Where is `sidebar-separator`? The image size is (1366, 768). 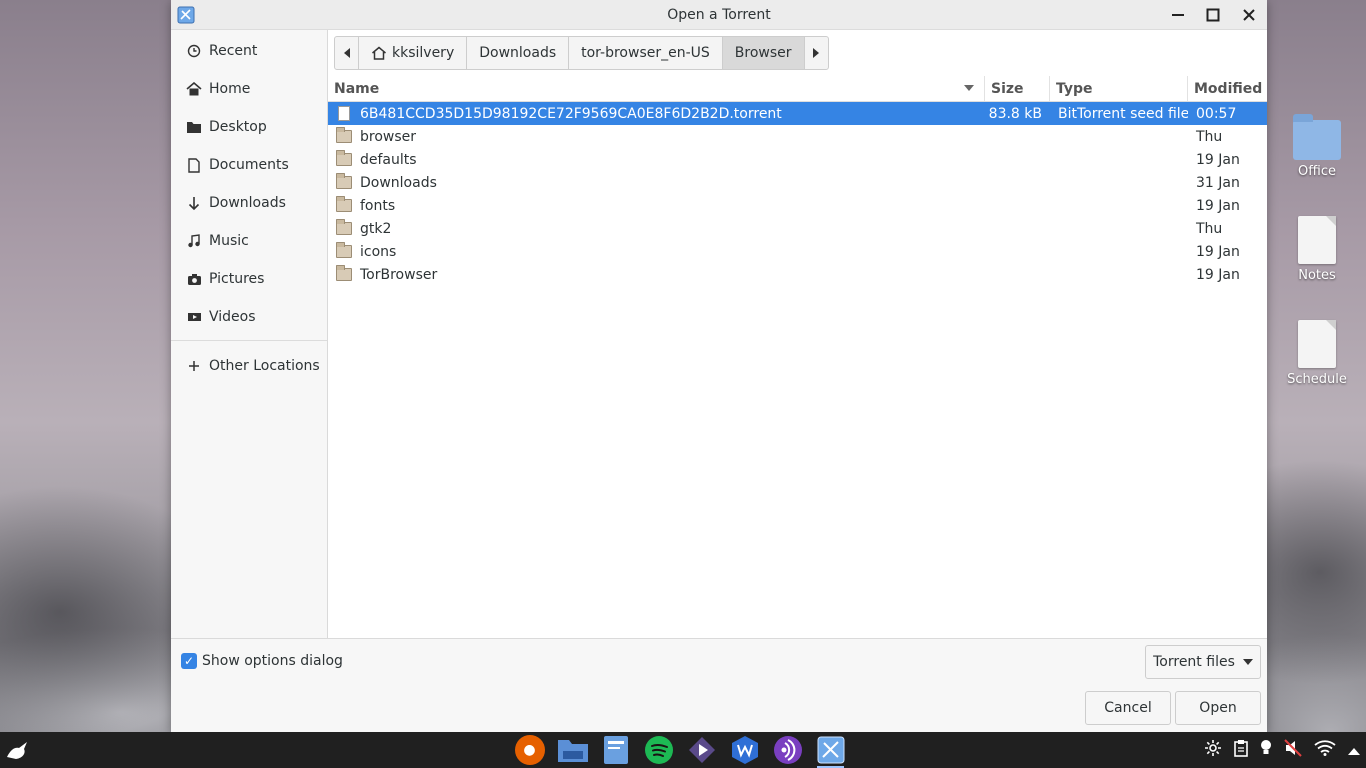
sidebar-separator is located at coordinates (249, 340).